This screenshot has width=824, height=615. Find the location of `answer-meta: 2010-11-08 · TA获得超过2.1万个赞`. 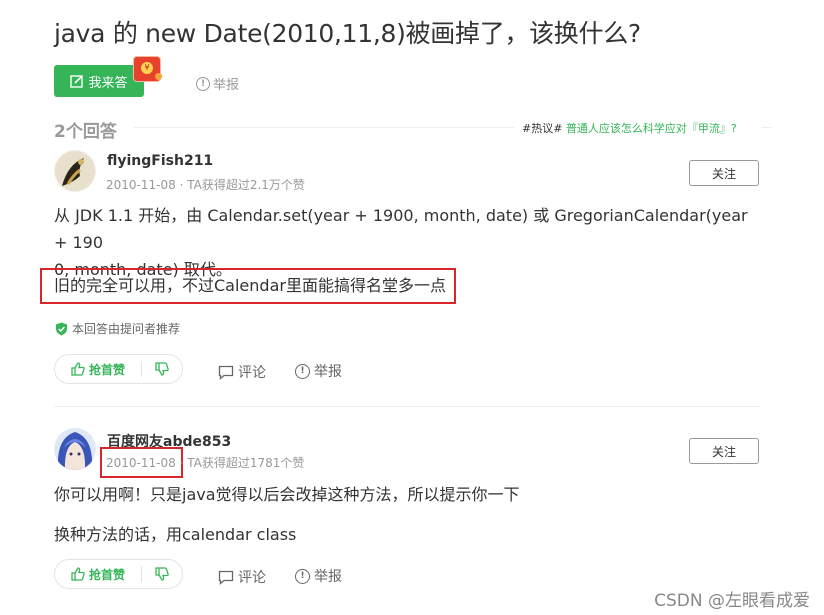

answer-meta: 2010-11-08 · TA获得超过2.1万个赞 is located at coordinates (205, 184).